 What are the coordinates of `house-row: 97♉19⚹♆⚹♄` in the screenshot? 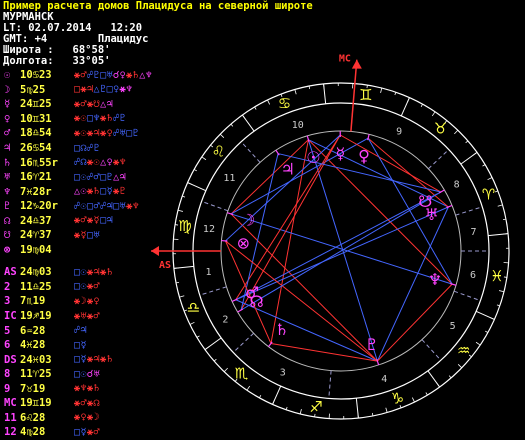 It's located at (78, 388).